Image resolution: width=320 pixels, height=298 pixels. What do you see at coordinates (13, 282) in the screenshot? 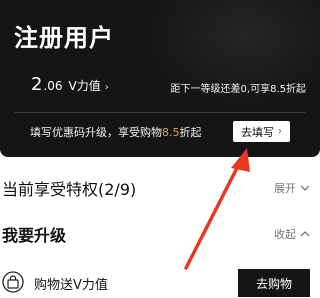
I see `shopping-bag-icon` at bounding box center [13, 282].